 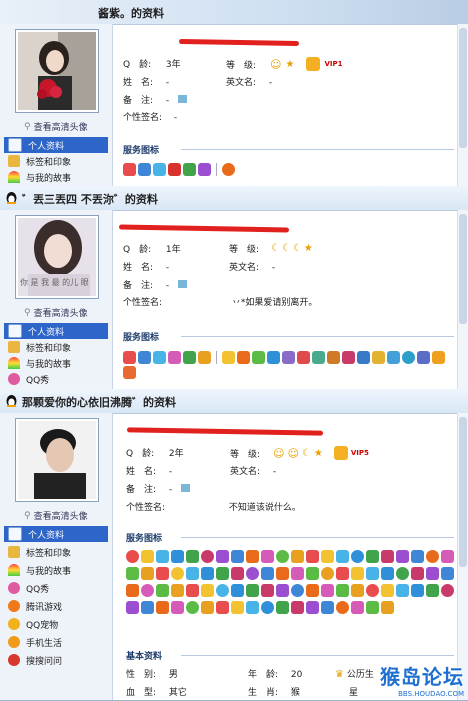 I want to click on title-bar: 那颗爱你的心依旧沸腾゛的资料, so click(x=234, y=401).